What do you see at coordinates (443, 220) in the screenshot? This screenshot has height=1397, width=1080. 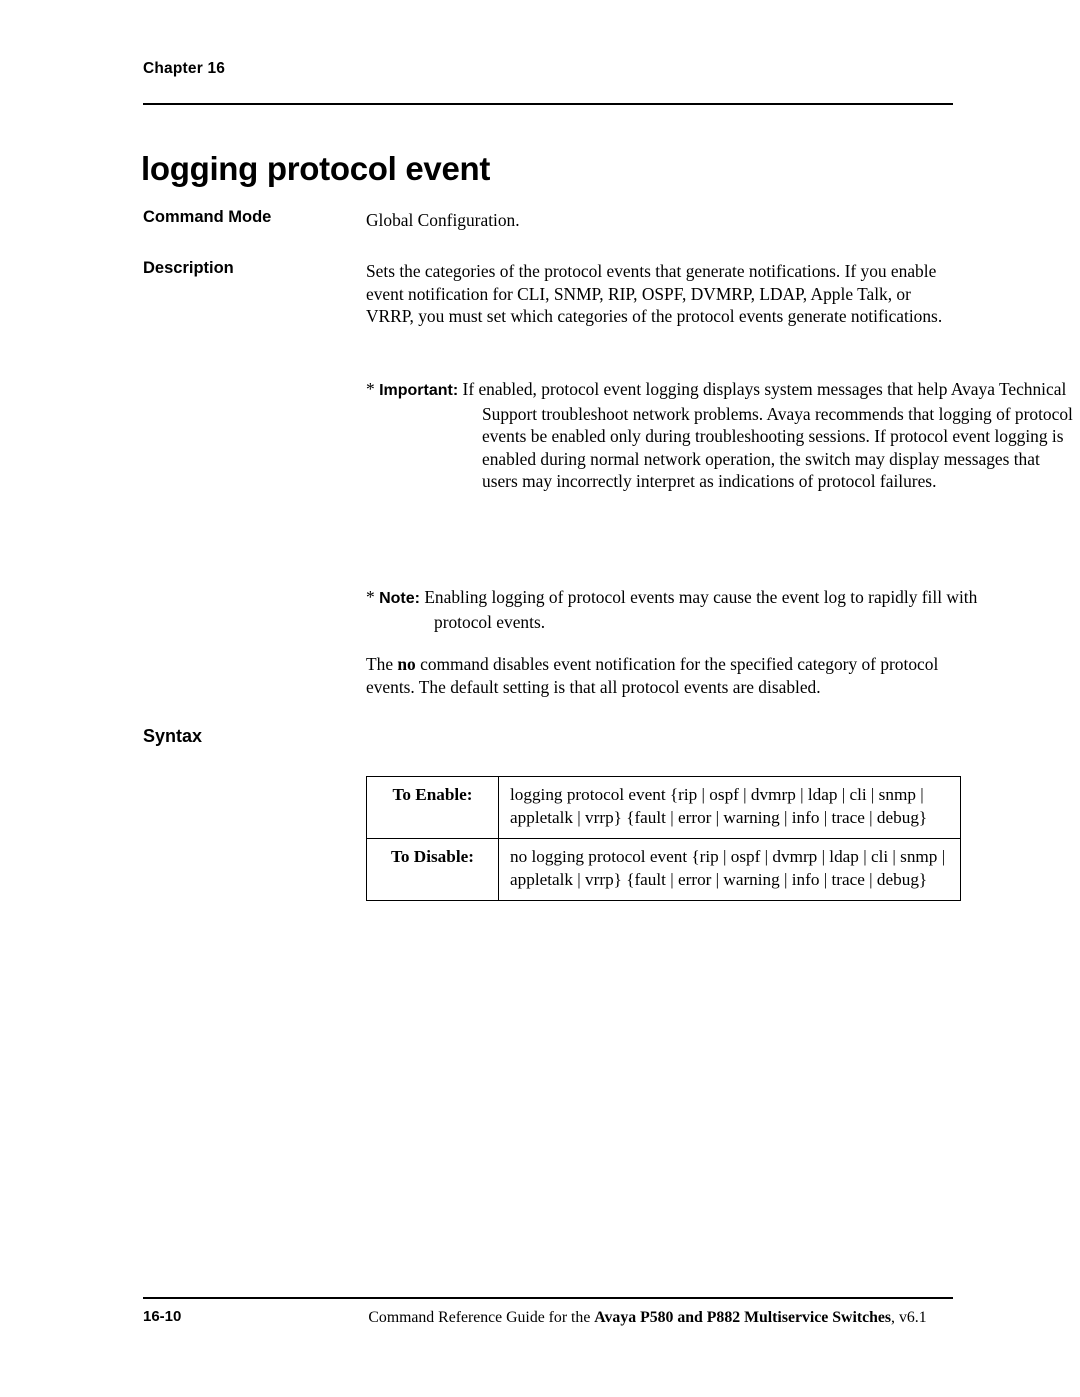 I see `command-mode-value: Global Configuration.` at bounding box center [443, 220].